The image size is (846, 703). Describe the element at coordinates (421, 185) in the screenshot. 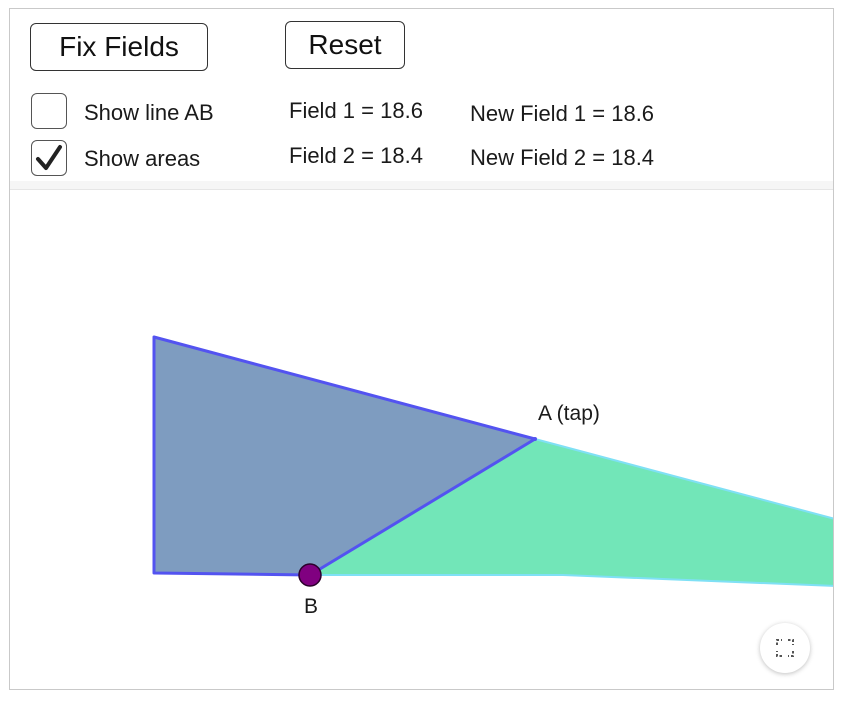

I see `panel-divider` at that location.